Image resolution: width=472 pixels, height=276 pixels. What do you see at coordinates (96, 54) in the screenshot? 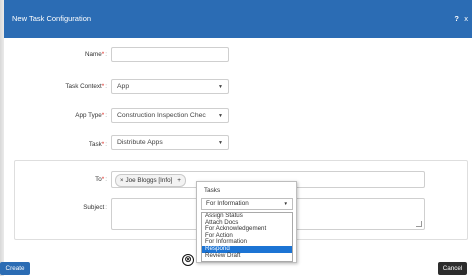
I see `name-label: Name*:` at bounding box center [96, 54].